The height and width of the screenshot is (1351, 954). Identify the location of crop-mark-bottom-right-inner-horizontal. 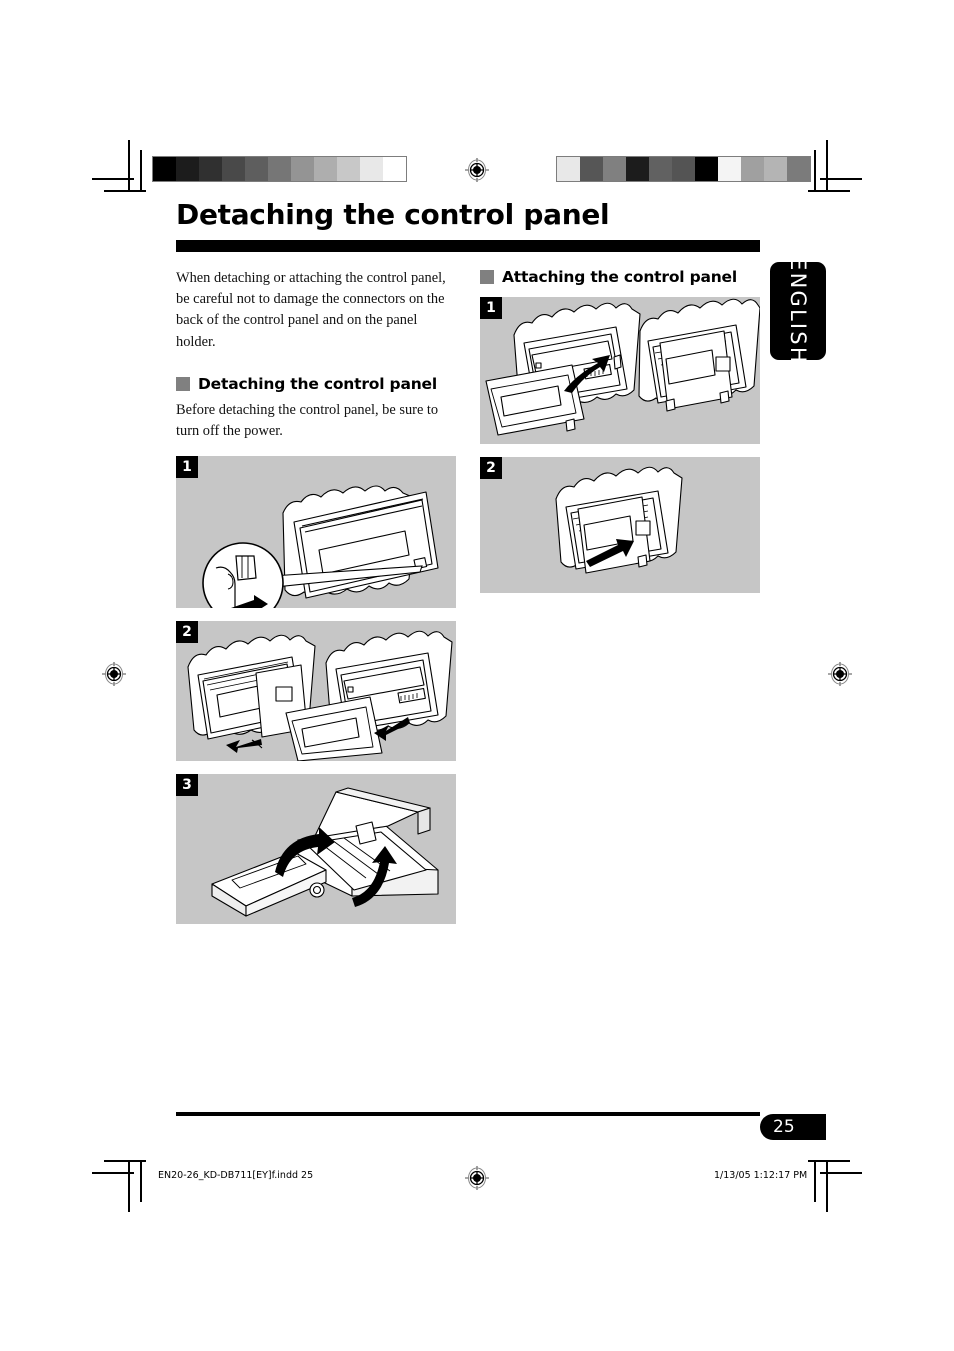
(829, 1161).